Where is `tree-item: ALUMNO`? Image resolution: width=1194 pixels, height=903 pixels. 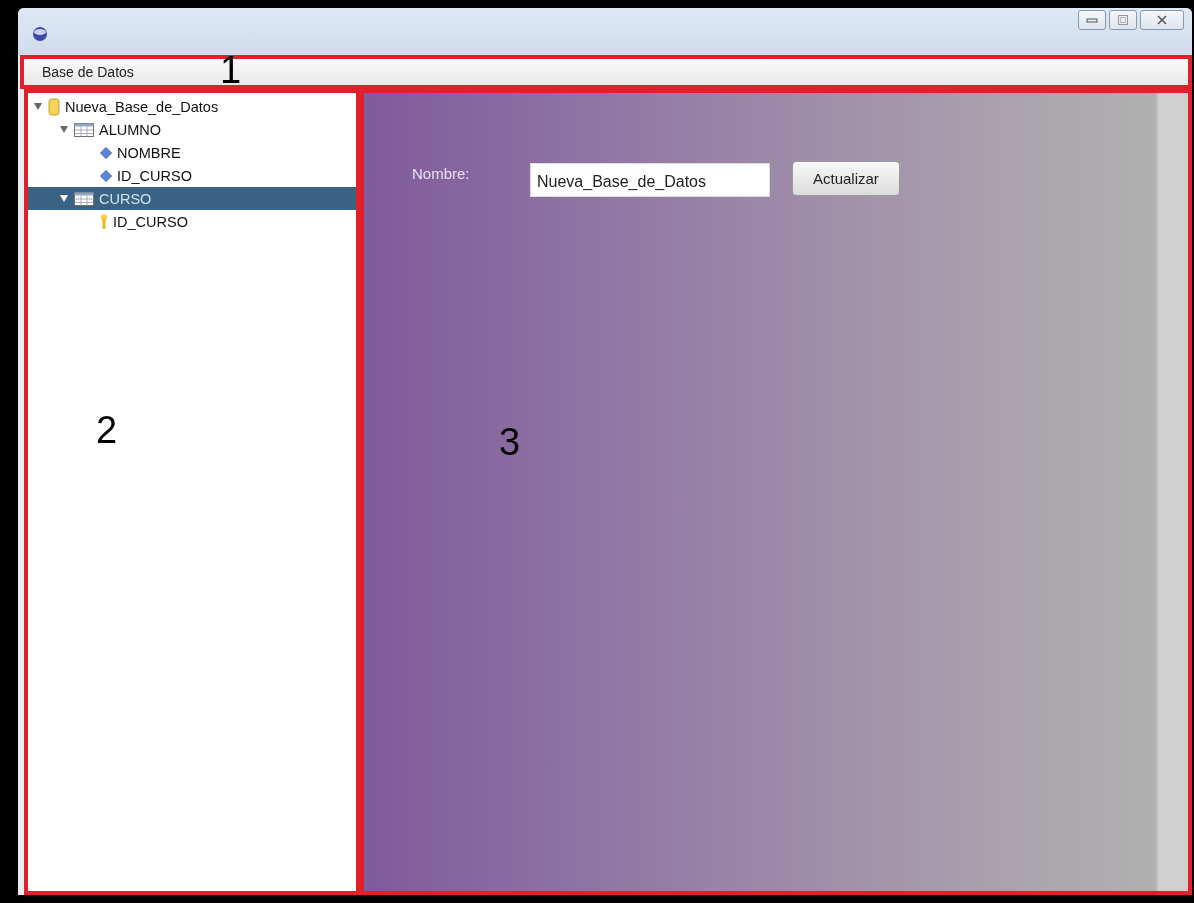
tree-item: ALUMNO is located at coordinates (192, 129).